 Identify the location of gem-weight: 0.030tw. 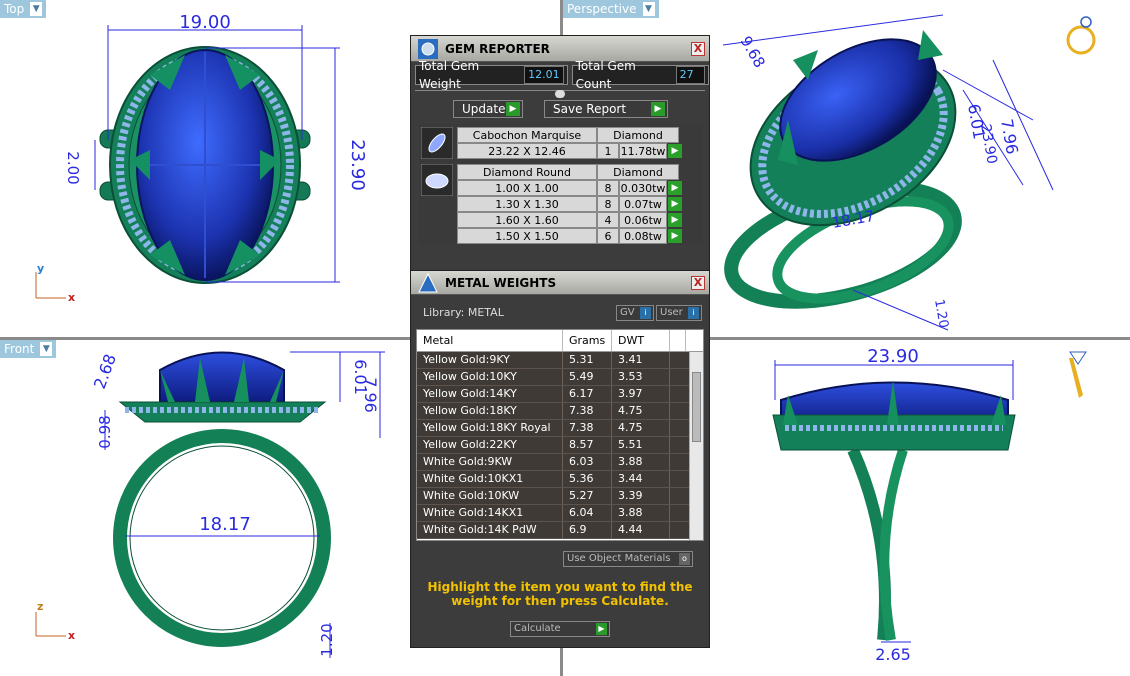
(643, 188).